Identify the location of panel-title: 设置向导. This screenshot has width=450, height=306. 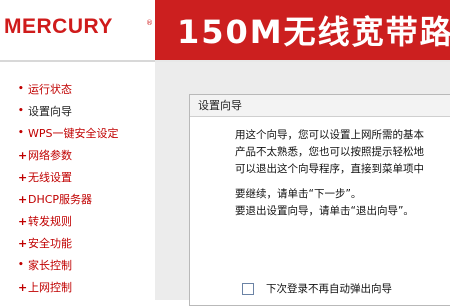
(320, 106).